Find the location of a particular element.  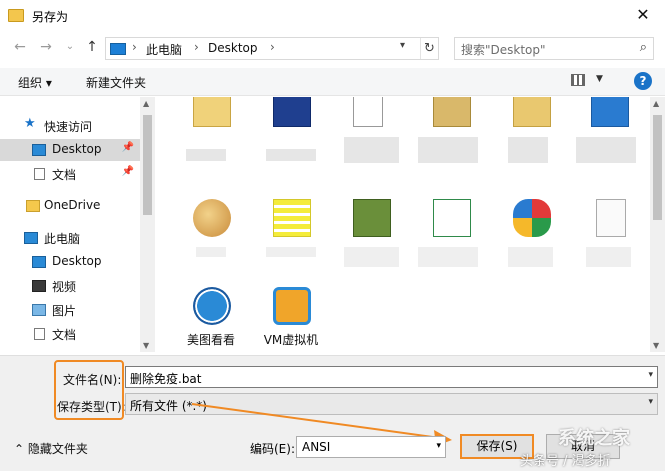

search-icon: ⌕ is located at coordinates (643, 47).